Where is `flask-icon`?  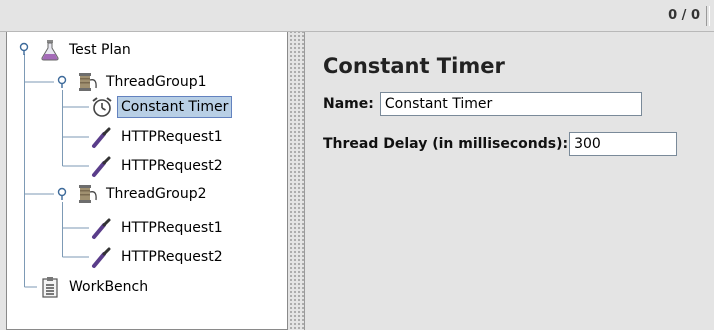 flask-icon is located at coordinates (50, 50).